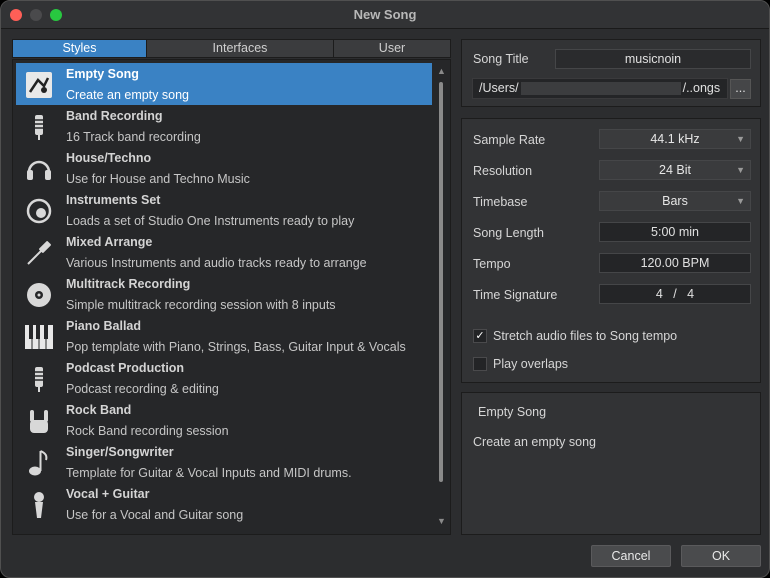  What do you see at coordinates (133, 137) in the screenshot?
I see `item-description: 16 Track band recording` at bounding box center [133, 137].